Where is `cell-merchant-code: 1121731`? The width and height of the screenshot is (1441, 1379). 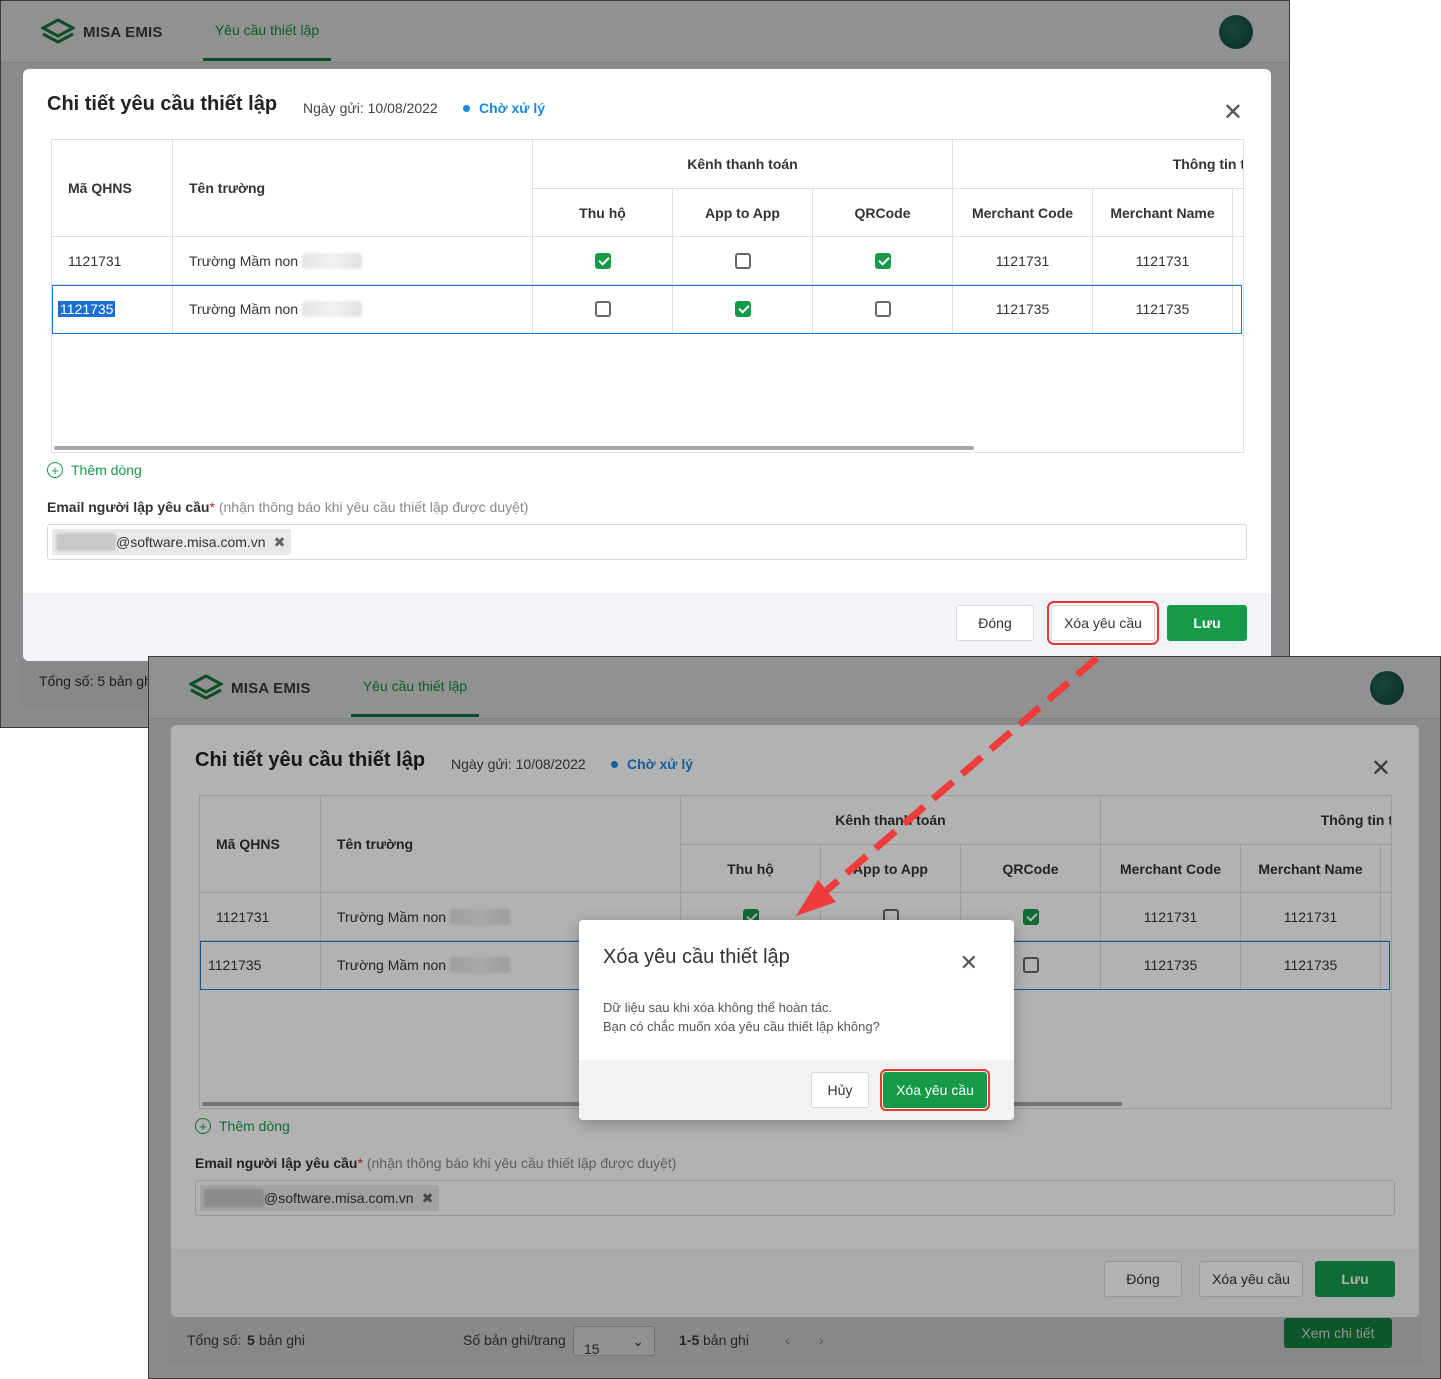 cell-merchant-code: 1121731 is located at coordinates (1023, 261).